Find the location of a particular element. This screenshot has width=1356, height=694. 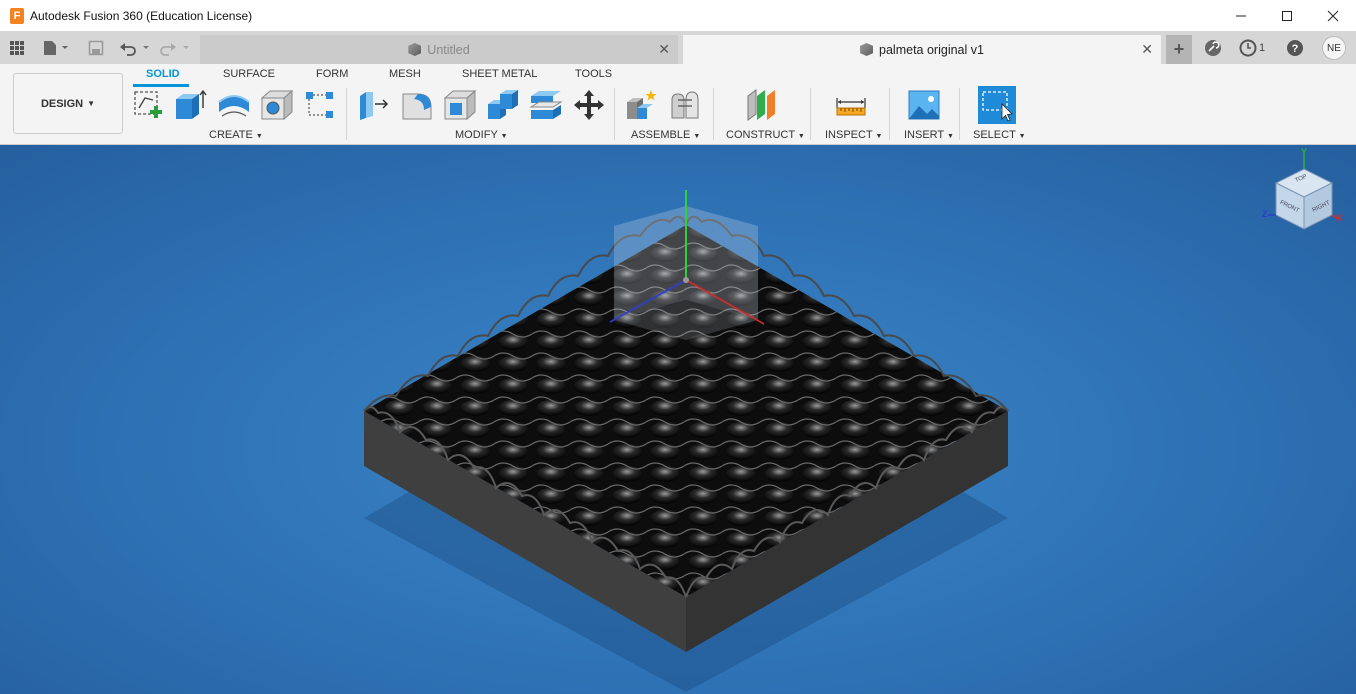

help-icon: ? is located at coordinates (1295, 48).